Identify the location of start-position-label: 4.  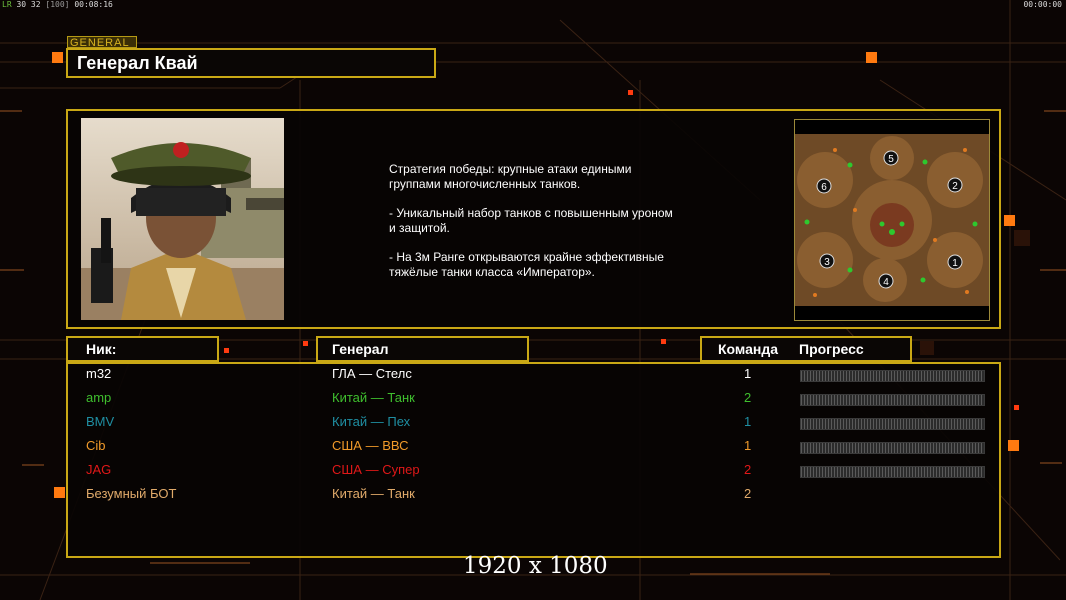
(886, 282).